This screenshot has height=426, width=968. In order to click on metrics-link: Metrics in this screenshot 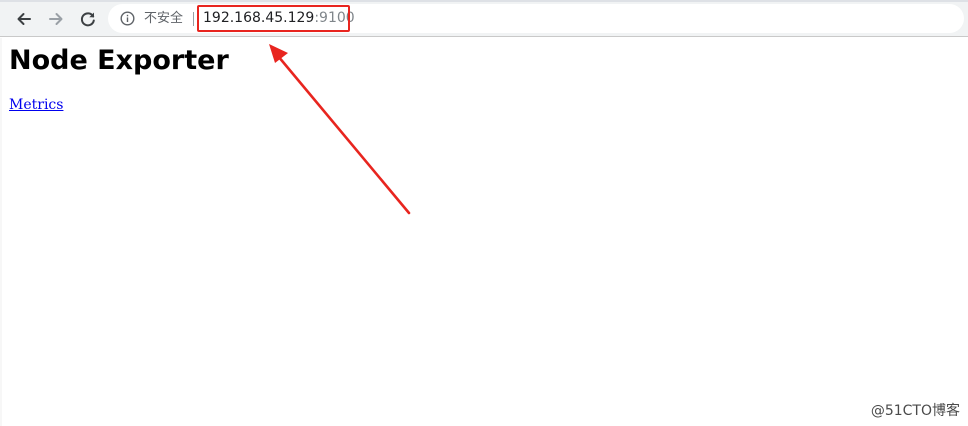, I will do `click(36, 105)`.